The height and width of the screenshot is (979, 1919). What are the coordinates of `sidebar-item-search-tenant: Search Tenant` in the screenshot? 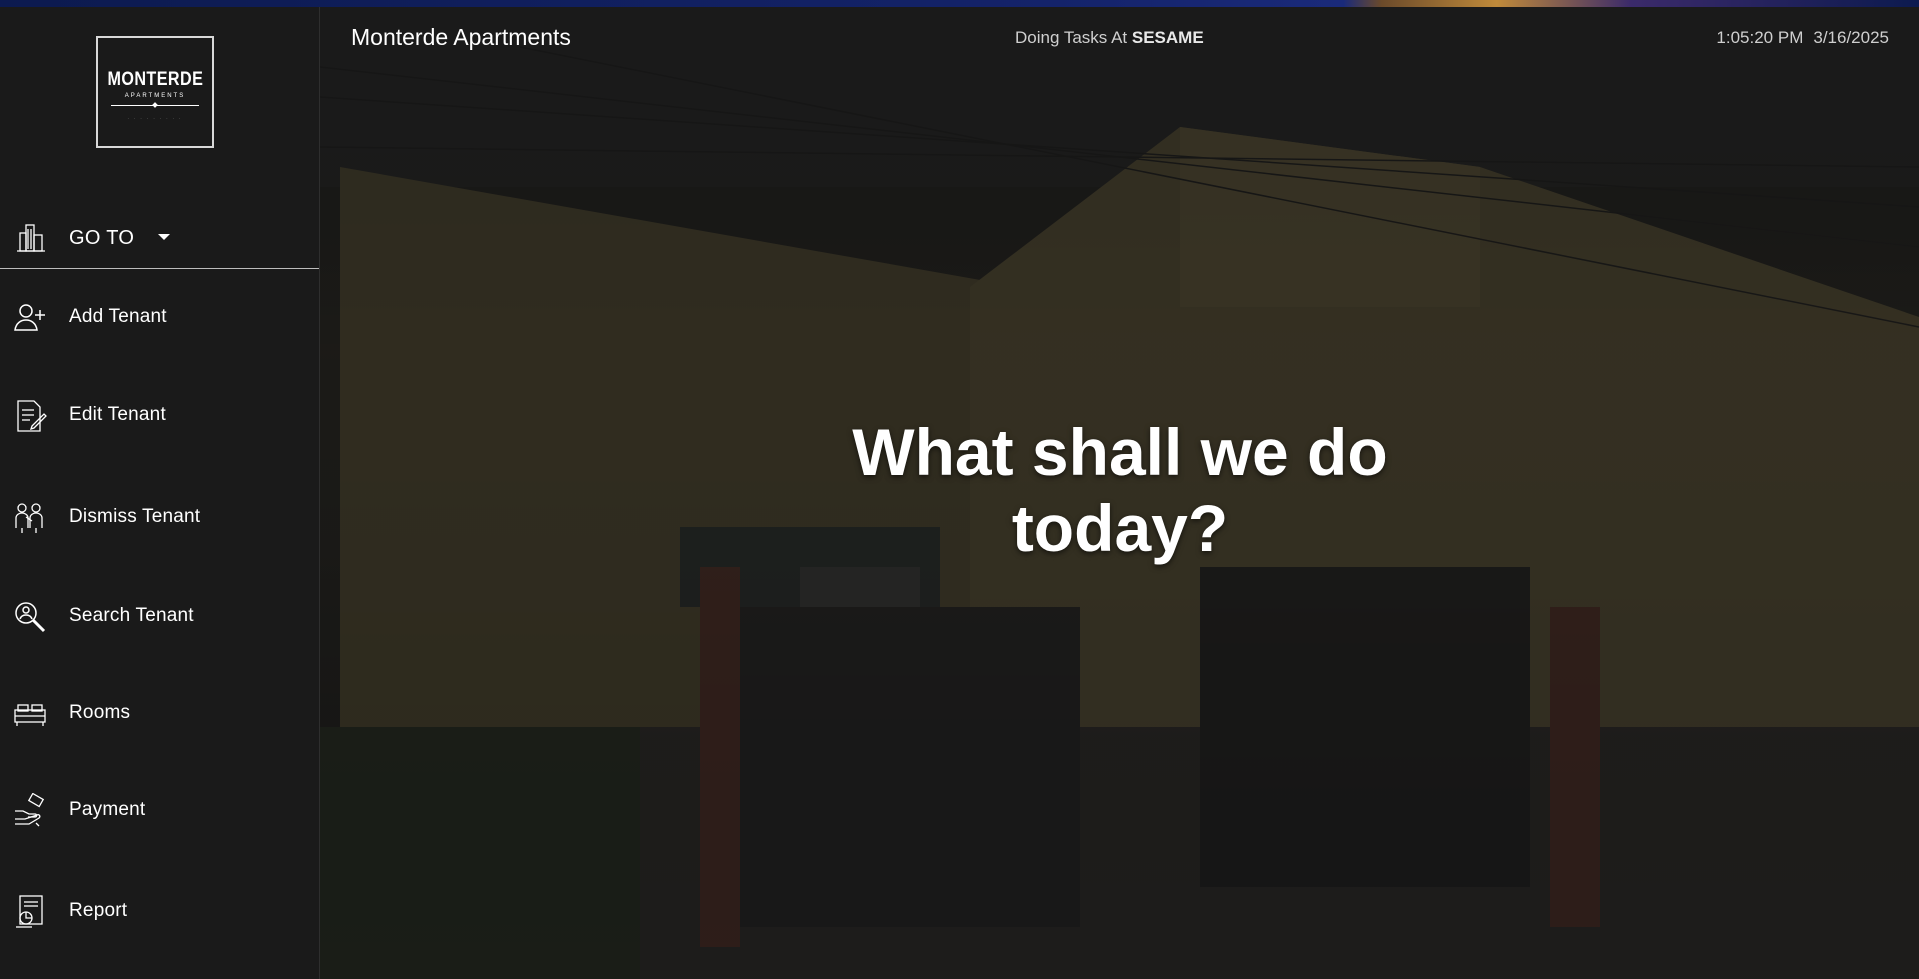 It's located at (159, 620).